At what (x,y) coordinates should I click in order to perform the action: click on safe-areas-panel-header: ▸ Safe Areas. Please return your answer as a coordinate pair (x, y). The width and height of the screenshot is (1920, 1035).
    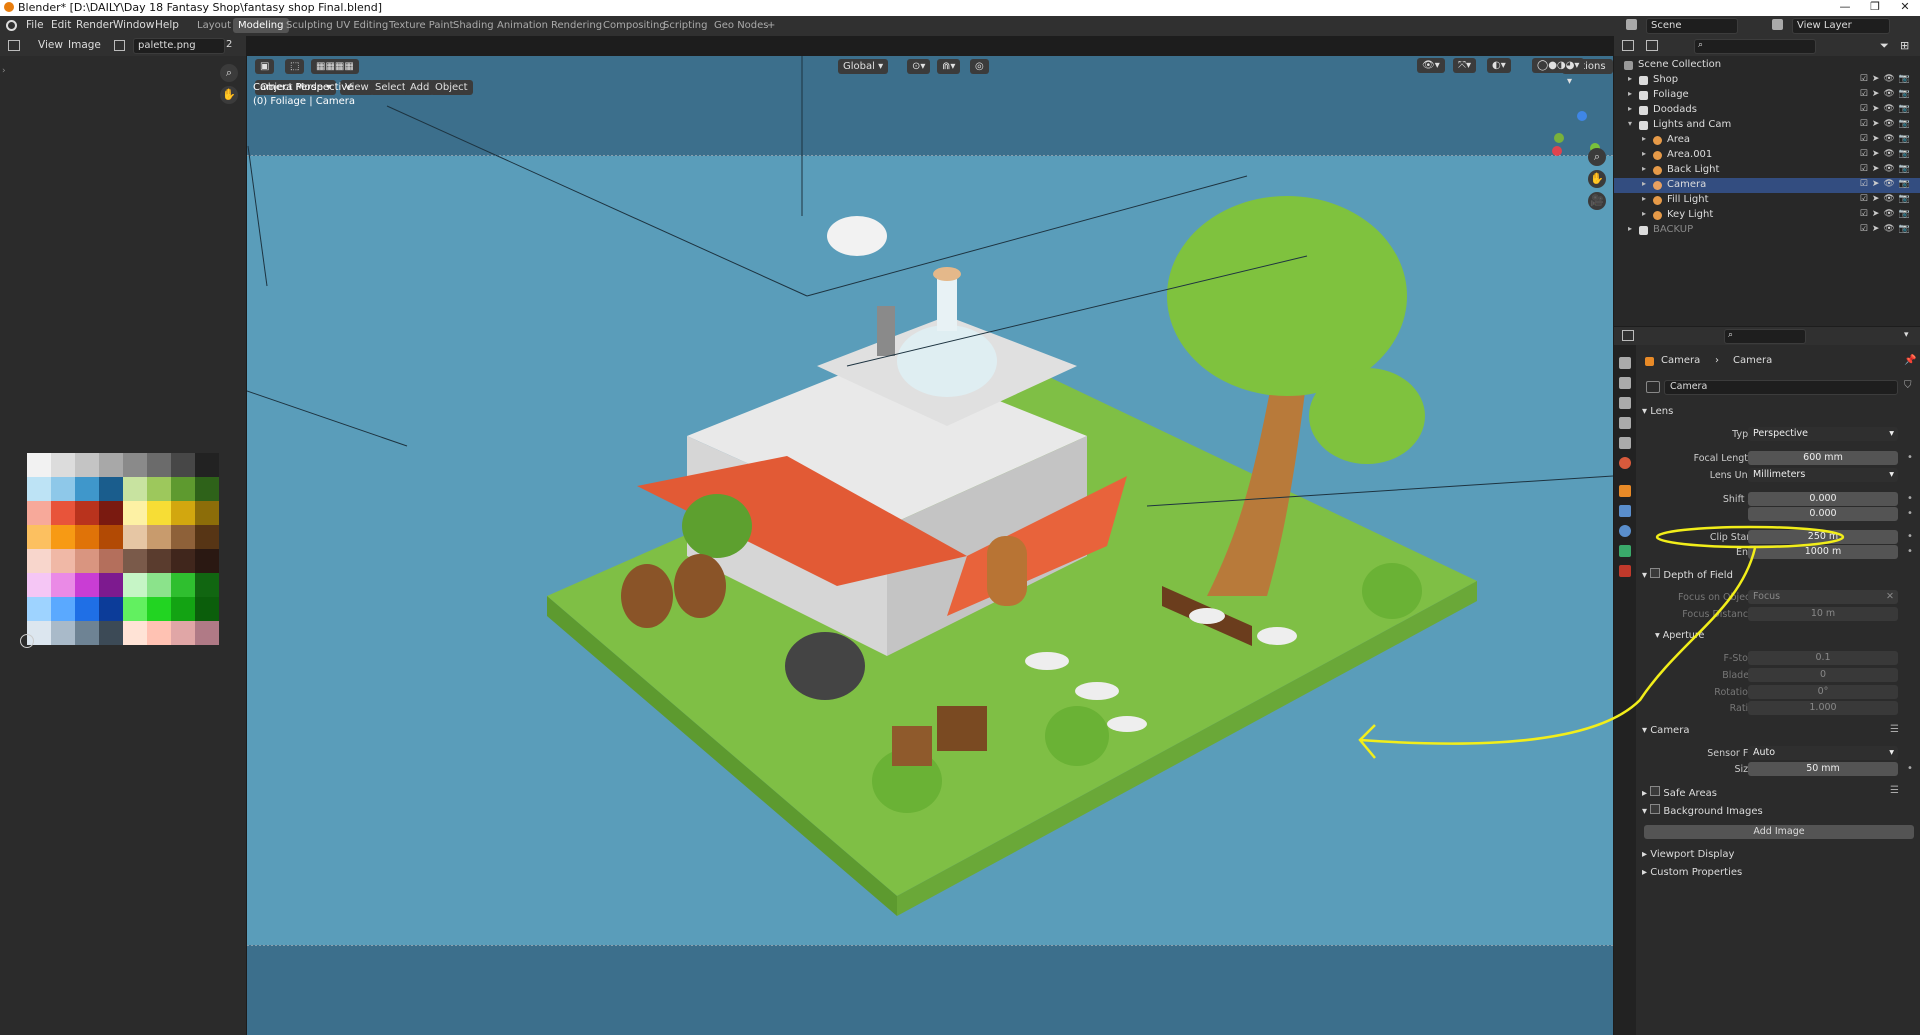
    Looking at the image, I should click on (1679, 792).